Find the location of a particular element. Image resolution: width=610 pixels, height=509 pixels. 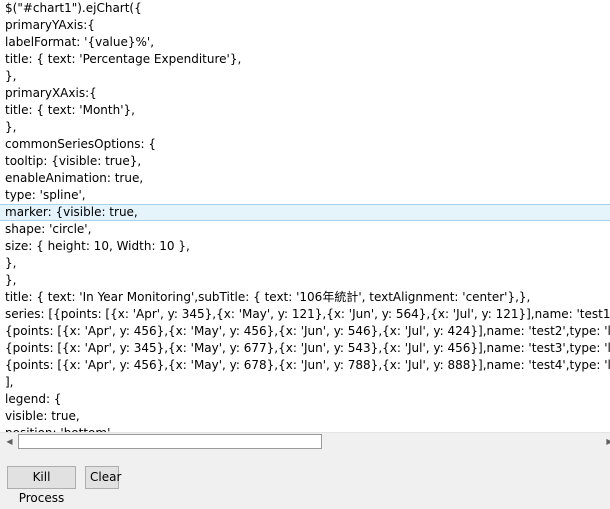

code-line: ], is located at coordinates (305, 382).